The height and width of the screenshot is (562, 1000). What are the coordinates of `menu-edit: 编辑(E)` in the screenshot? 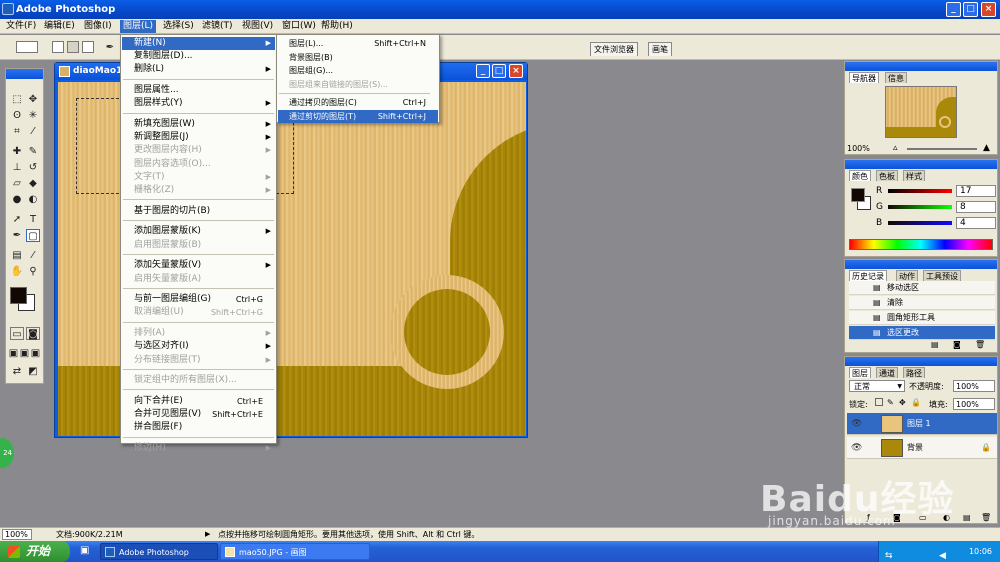 It's located at (59, 26).